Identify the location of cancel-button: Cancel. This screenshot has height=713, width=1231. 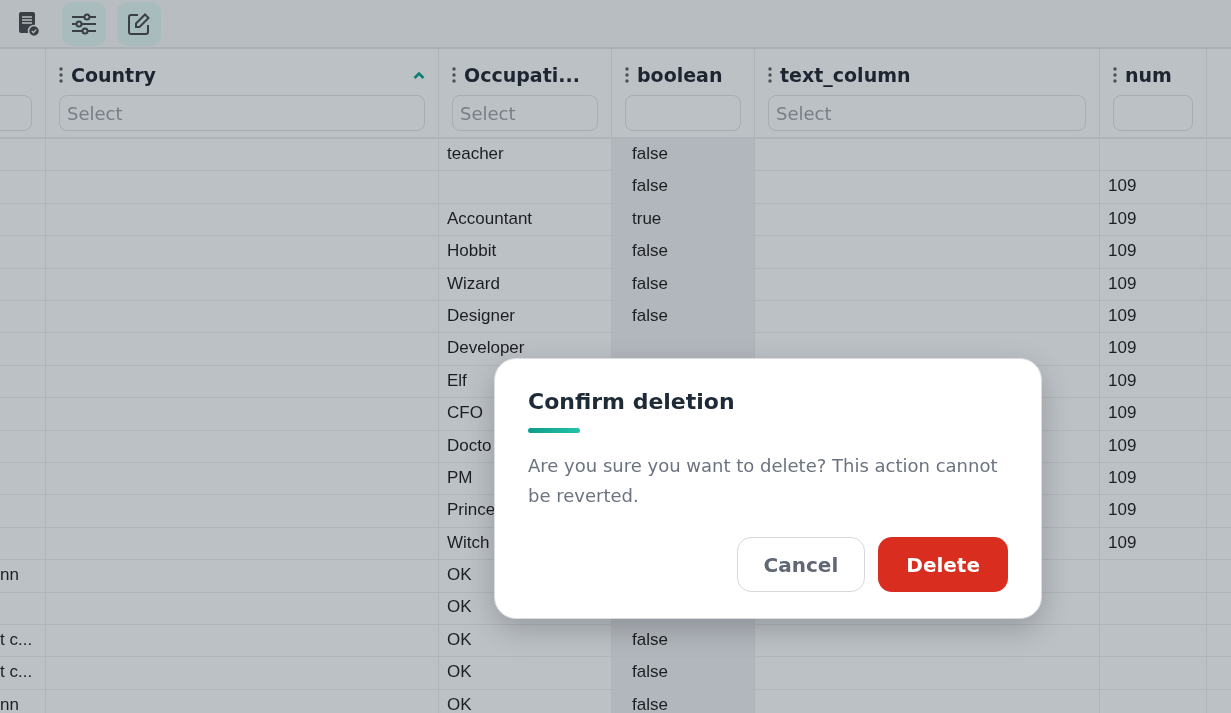
(801, 564).